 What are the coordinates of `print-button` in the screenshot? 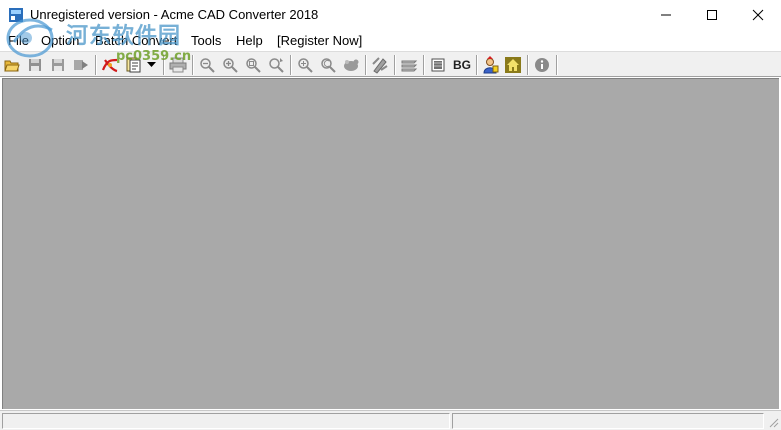 It's located at (178, 65).